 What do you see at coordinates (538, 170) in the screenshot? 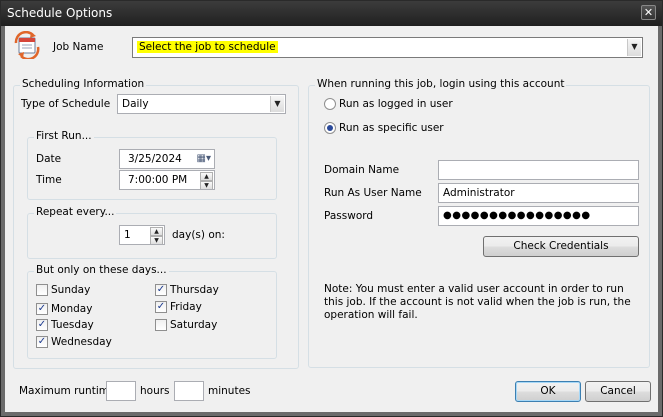
I see `domain-name-input` at bounding box center [538, 170].